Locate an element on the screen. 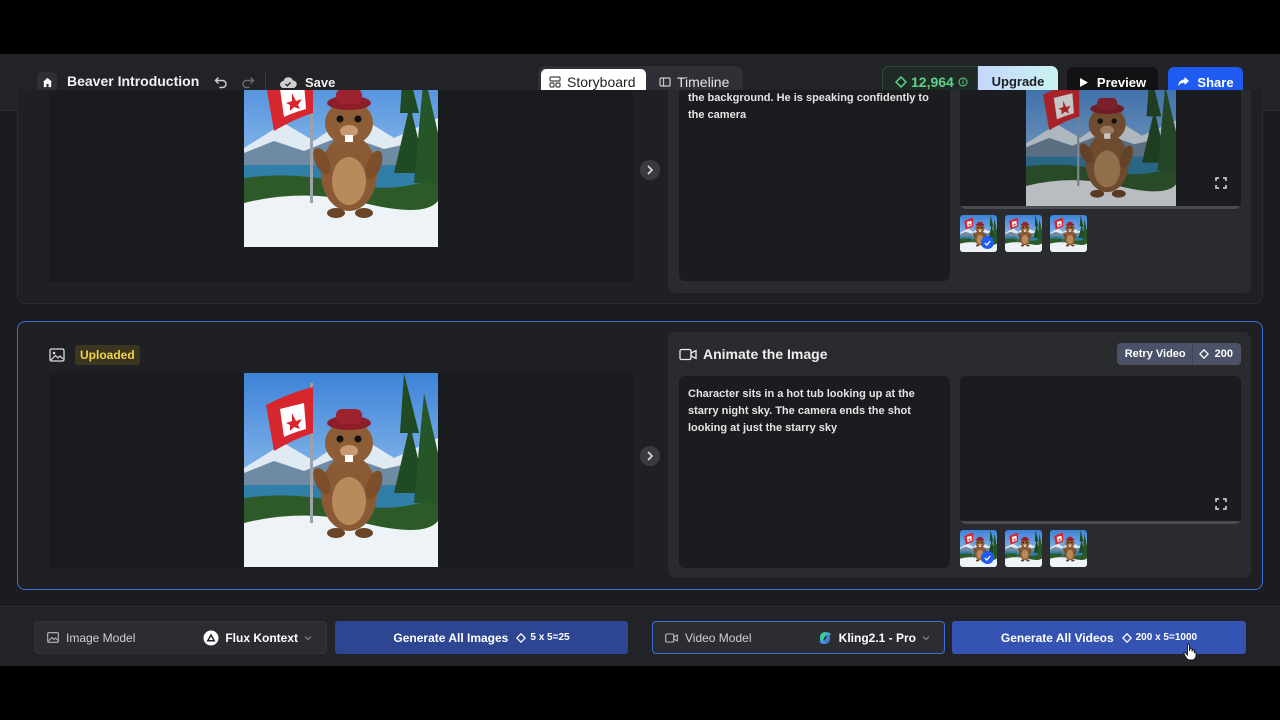 The height and width of the screenshot is (720, 1280). redo-button is located at coordinates (248, 82).